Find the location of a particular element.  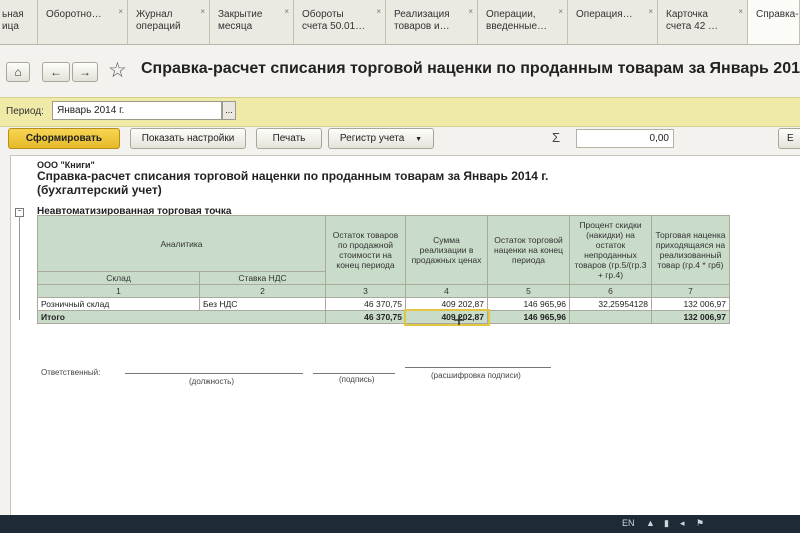

report-title-line2: (бухгалтерский учет) is located at coordinates (99, 190).